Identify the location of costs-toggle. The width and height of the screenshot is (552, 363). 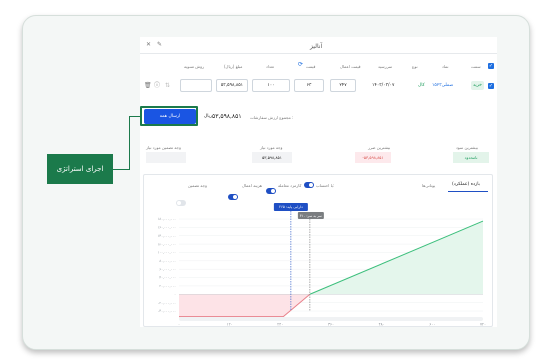
(271, 191).